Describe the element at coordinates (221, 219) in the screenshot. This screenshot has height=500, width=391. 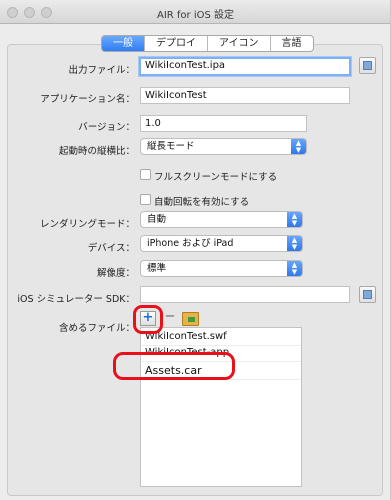
I see `render-mode-select: 自動 ▲ ▼` at that location.